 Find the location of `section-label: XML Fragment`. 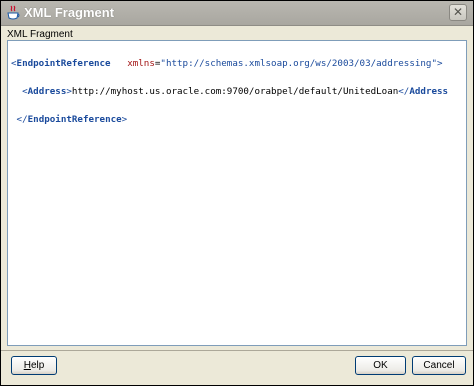

section-label: XML Fragment is located at coordinates (40, 34).